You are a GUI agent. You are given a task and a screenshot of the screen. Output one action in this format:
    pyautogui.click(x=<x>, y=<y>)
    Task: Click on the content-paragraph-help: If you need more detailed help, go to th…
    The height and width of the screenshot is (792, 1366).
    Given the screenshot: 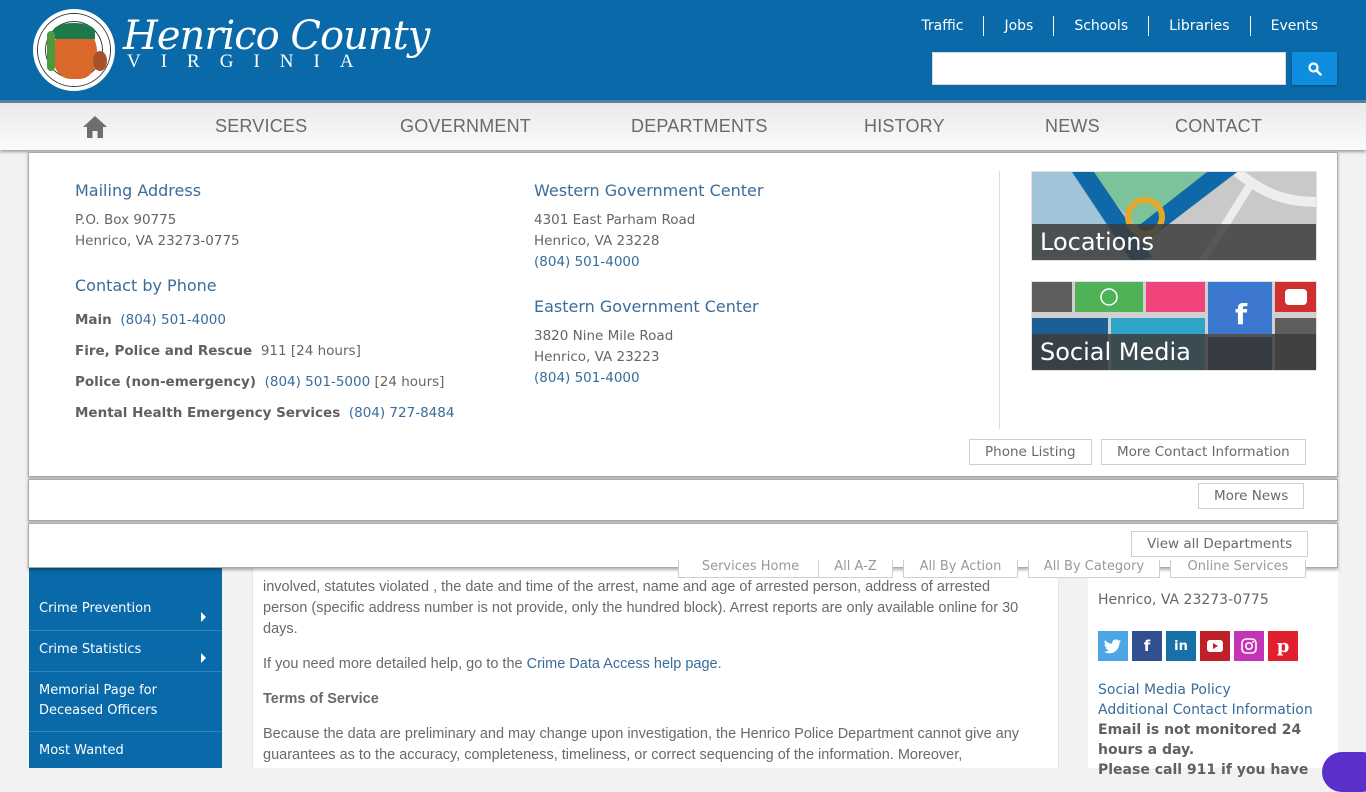 What is the action you would take?
    pyautogui.click(x=492, y=664)
    